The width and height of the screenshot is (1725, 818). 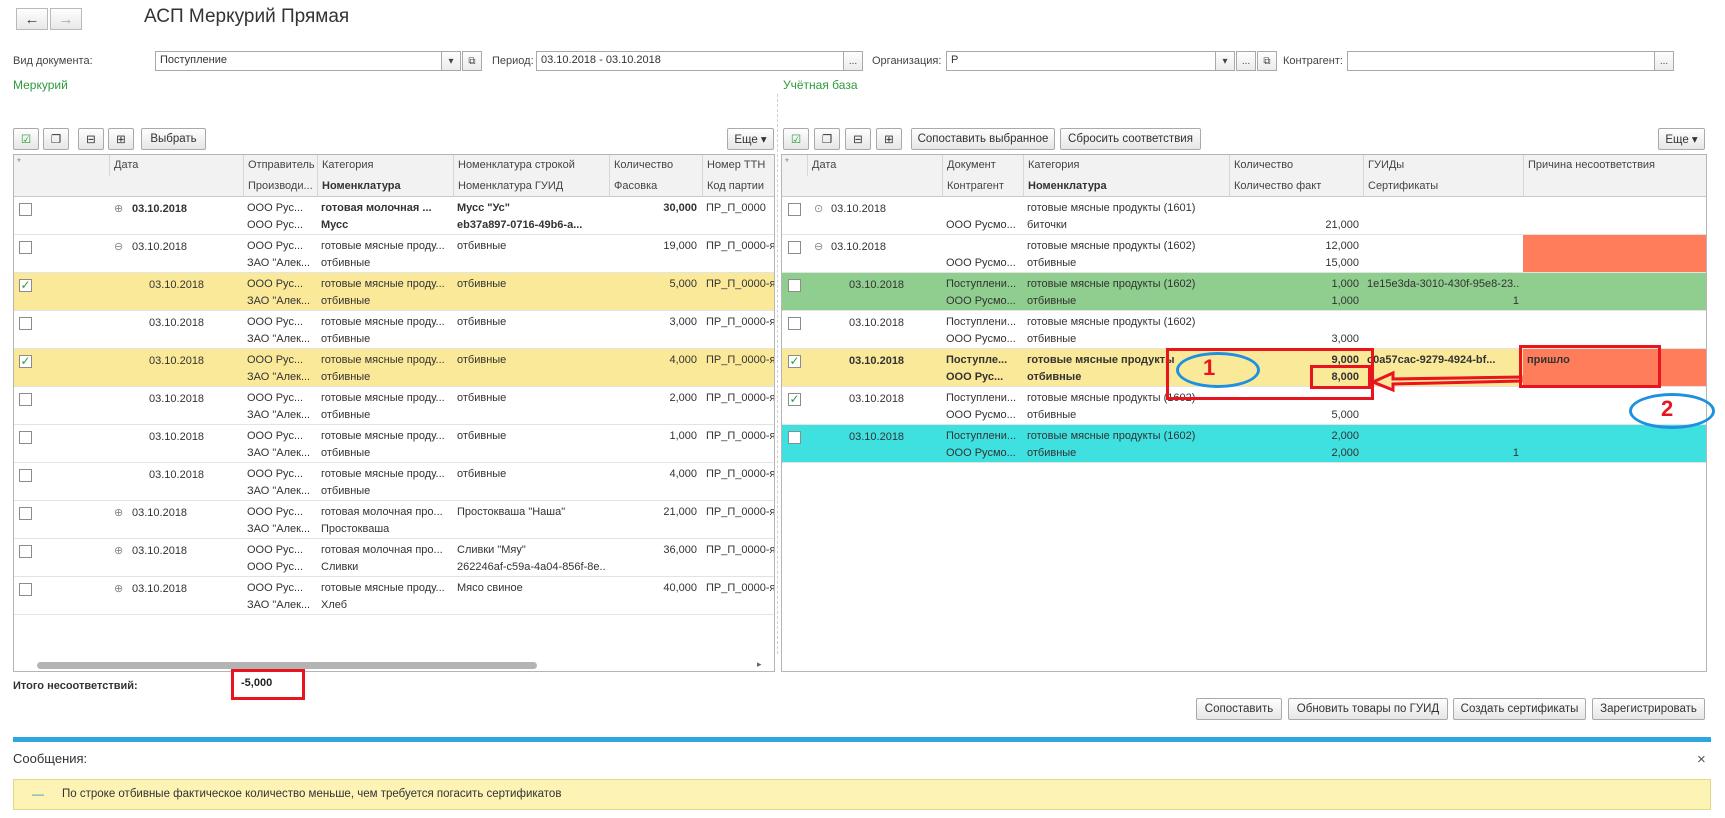 What do you see at coordinates (1519, 709) in the screenshot?
I see `create-certificates-button: Создать сертификаты` at bounding box center [1519, 709].